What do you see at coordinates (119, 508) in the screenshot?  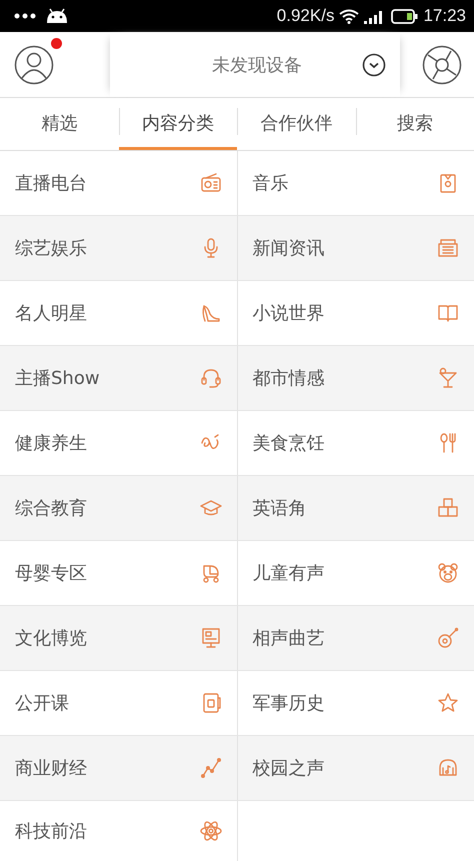 I see `category-item: 综合教育` at bounding box center [119, 508].